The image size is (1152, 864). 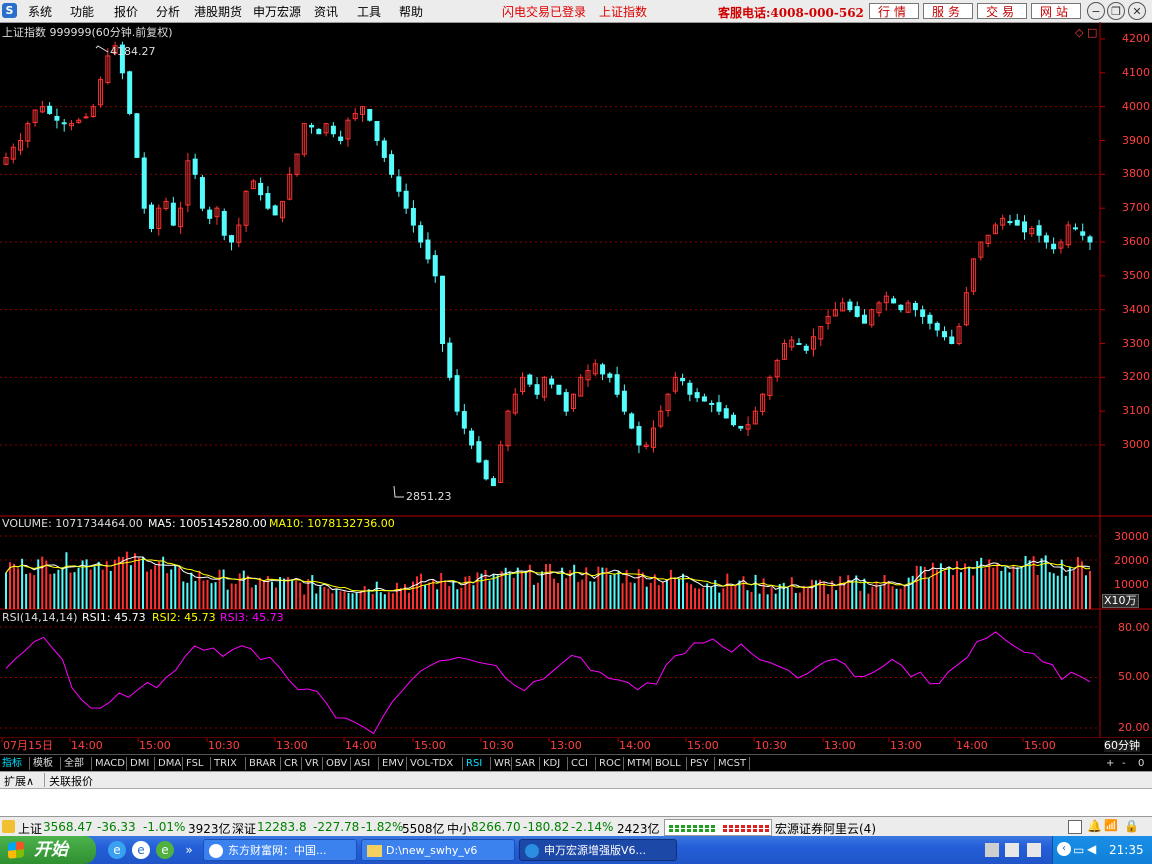 I want to click on restore-icon: ❐, so click(x=1116, y=11).